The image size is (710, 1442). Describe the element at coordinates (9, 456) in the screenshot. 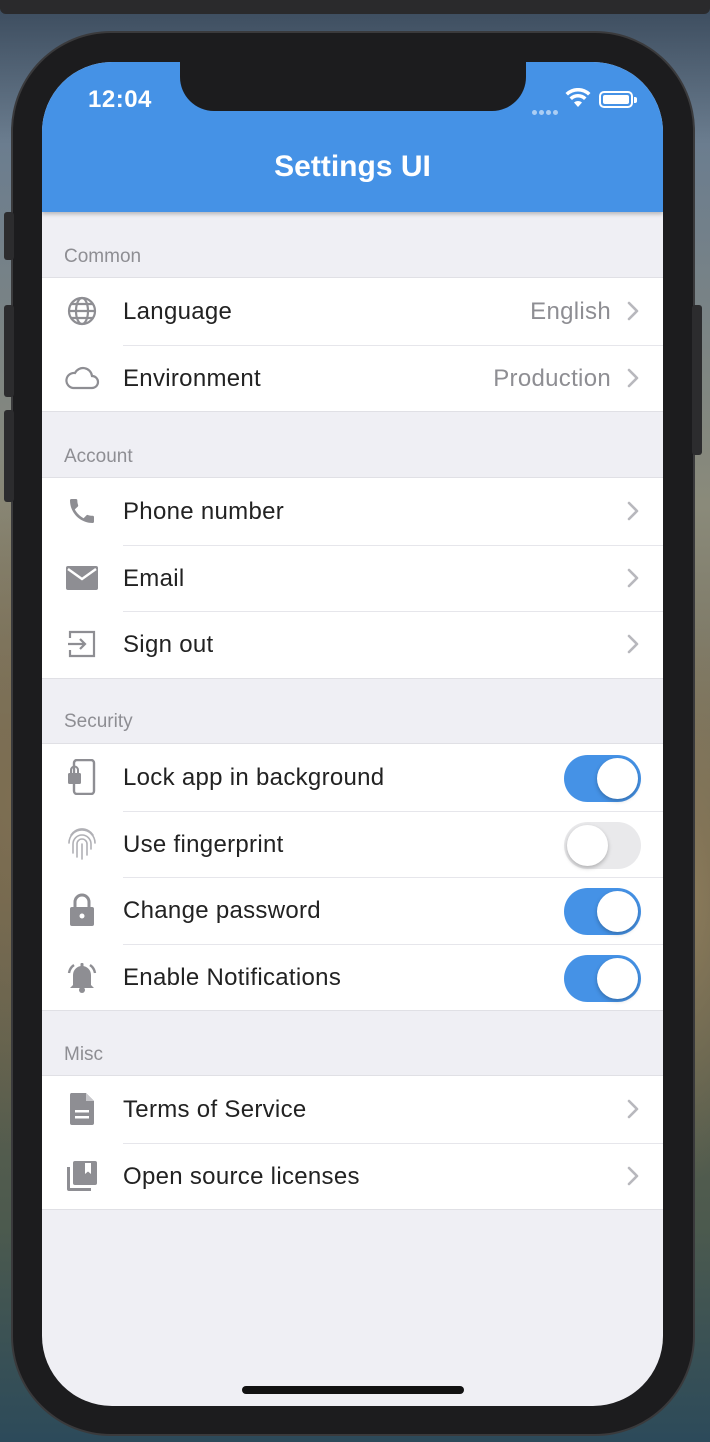

I see `volume-down-button` at that location.